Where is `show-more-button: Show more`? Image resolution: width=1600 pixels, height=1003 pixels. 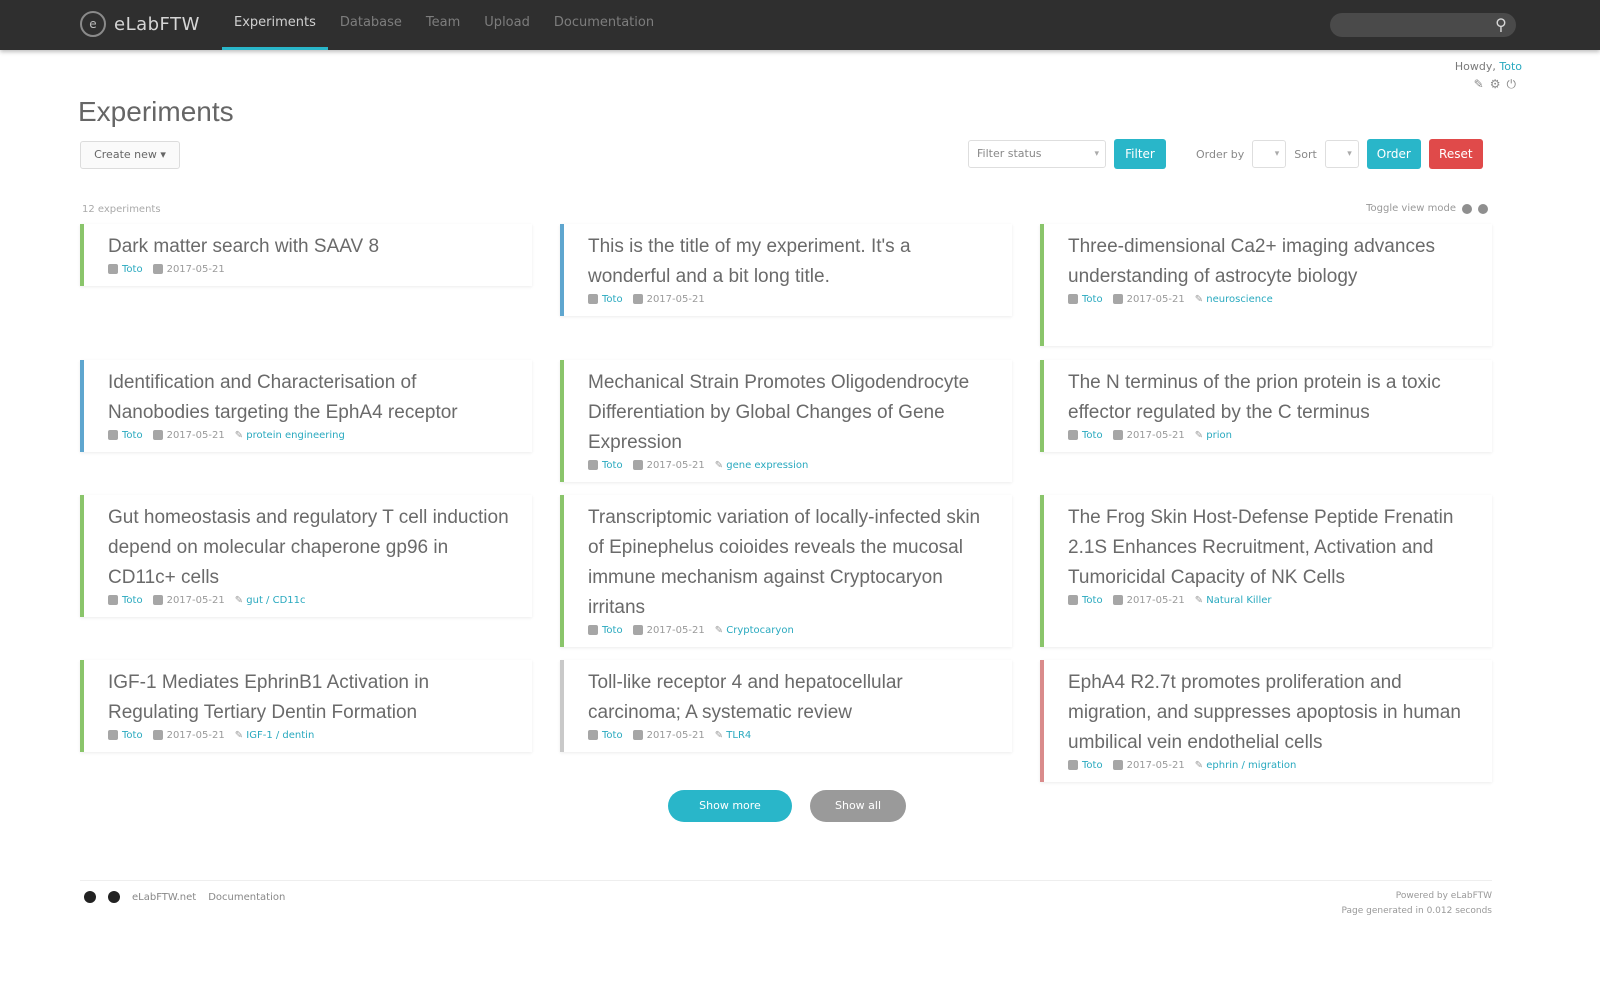
show-more-button: Show more is located at coordinates (730, 806).